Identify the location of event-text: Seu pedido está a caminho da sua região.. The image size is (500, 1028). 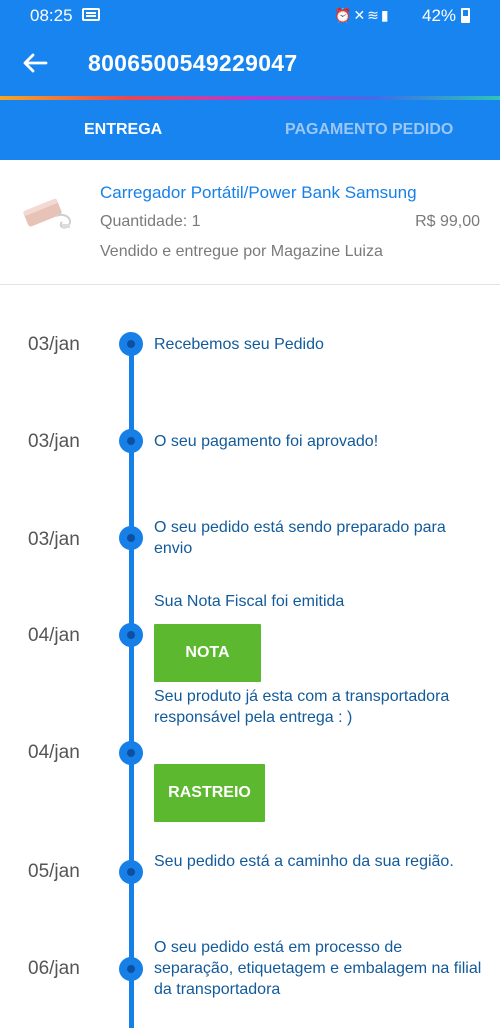
(304, 861).